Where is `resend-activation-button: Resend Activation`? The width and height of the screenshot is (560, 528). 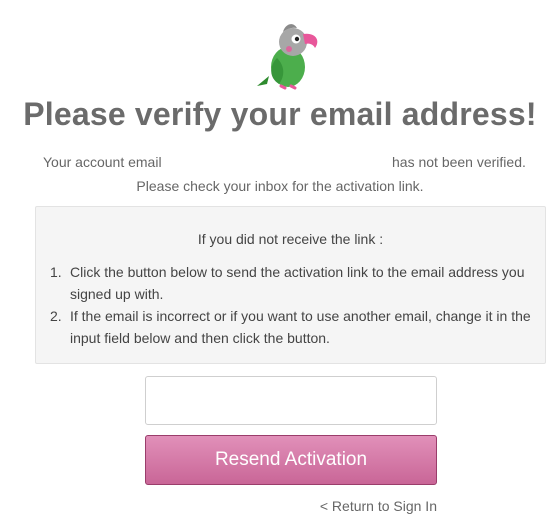 resend-activation-button: Resend Activation is located at coordinates (291, 460).